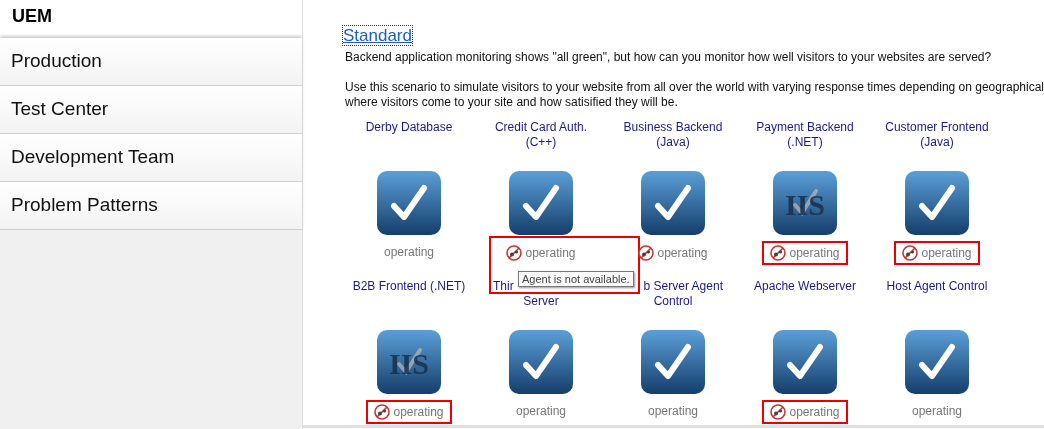 This screenshot has height=429, width=1044. Describe the element at coordinates (540, 127) in the screenshot. I see `service-name: Credit Card Auth.` at that location.